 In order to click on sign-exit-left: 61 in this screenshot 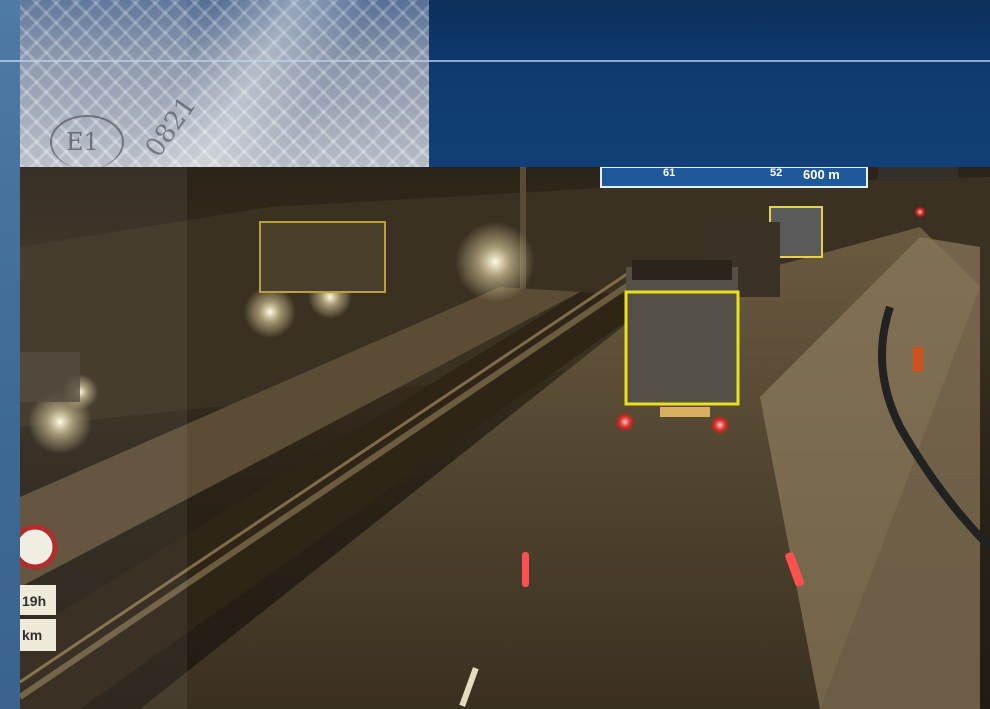, I will do `click(669, 173)`.